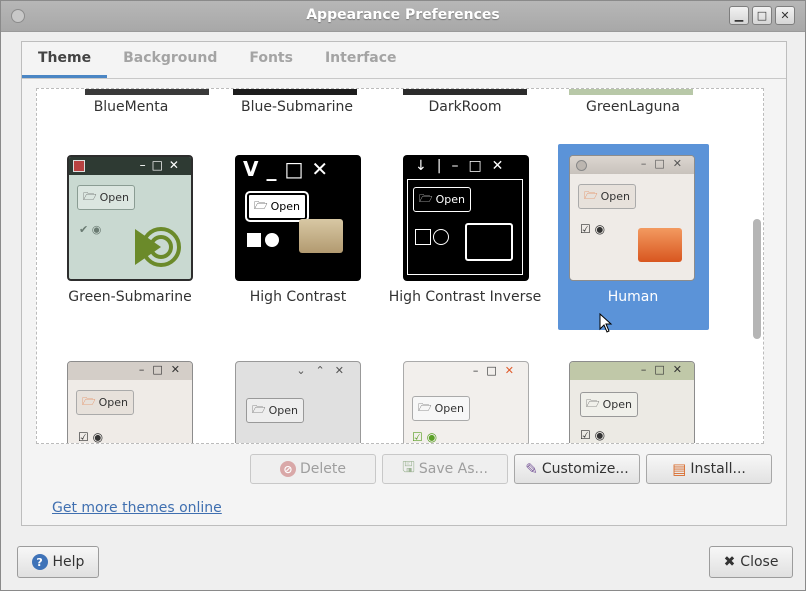  I want to click on darkroom-thumbnail-edge, so click(465, 92).